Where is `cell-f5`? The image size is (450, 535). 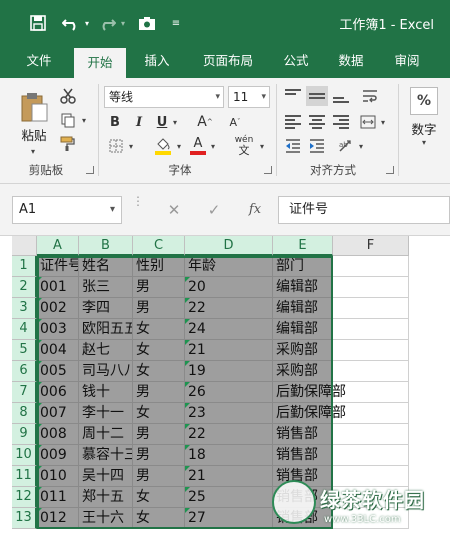
cell-f5 is located at coordinates (371, 350).